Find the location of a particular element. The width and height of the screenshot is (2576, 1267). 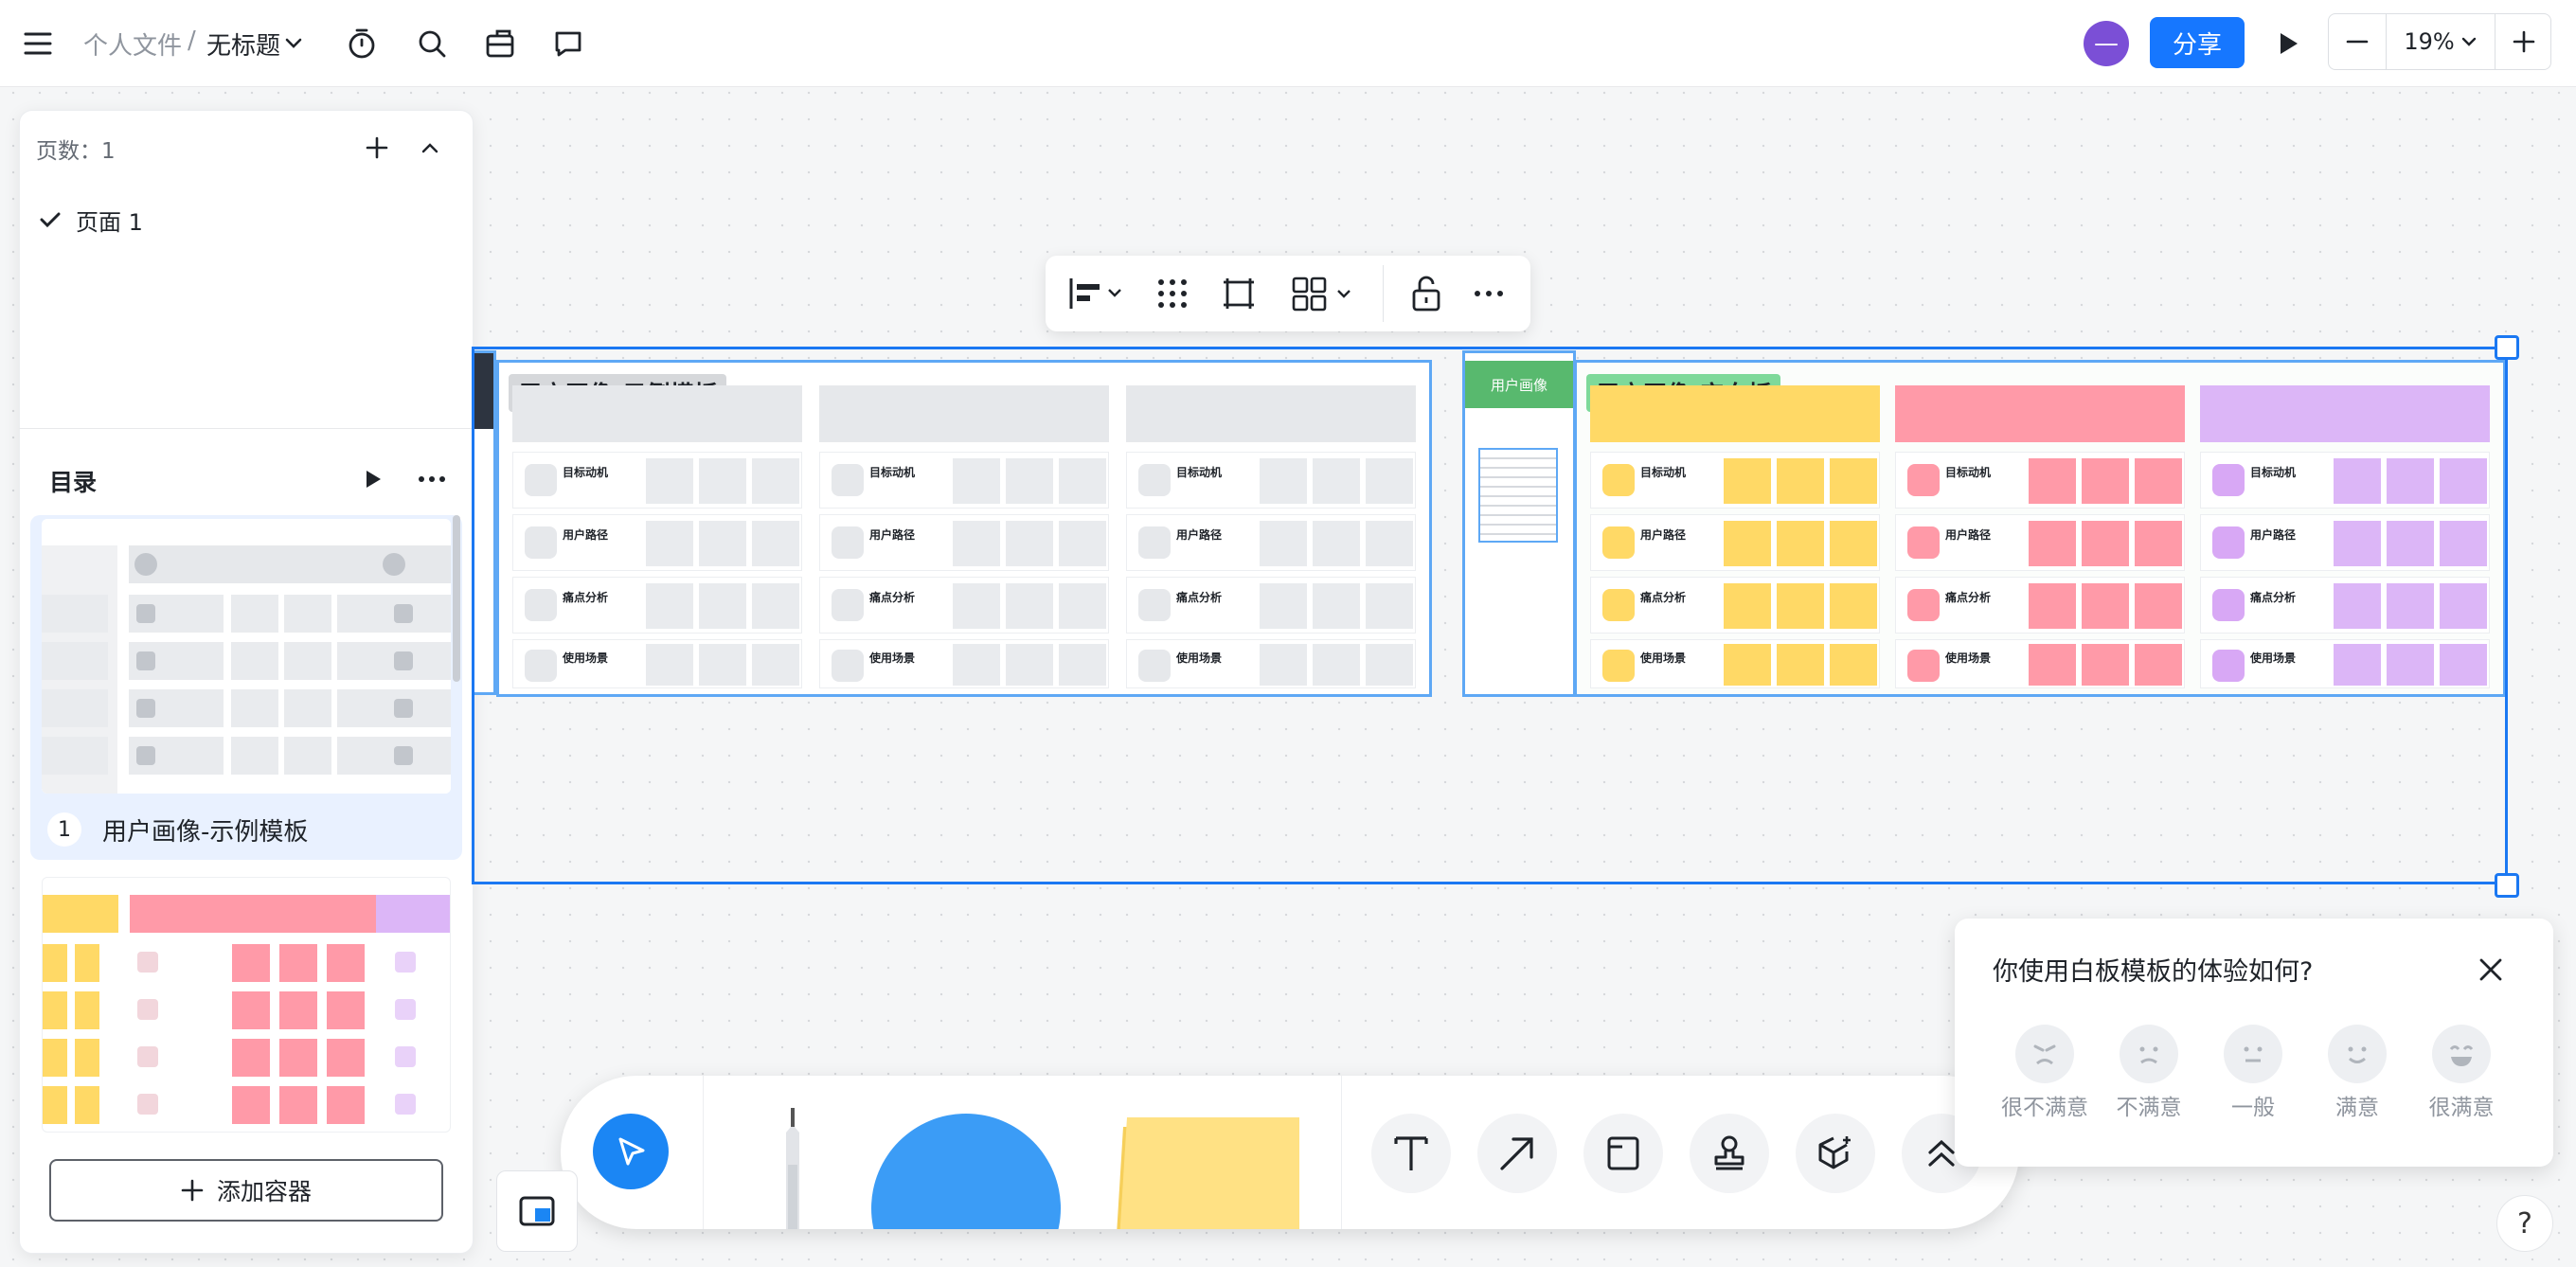

doc-title: 无标题 is located at coordinates (243, 44).